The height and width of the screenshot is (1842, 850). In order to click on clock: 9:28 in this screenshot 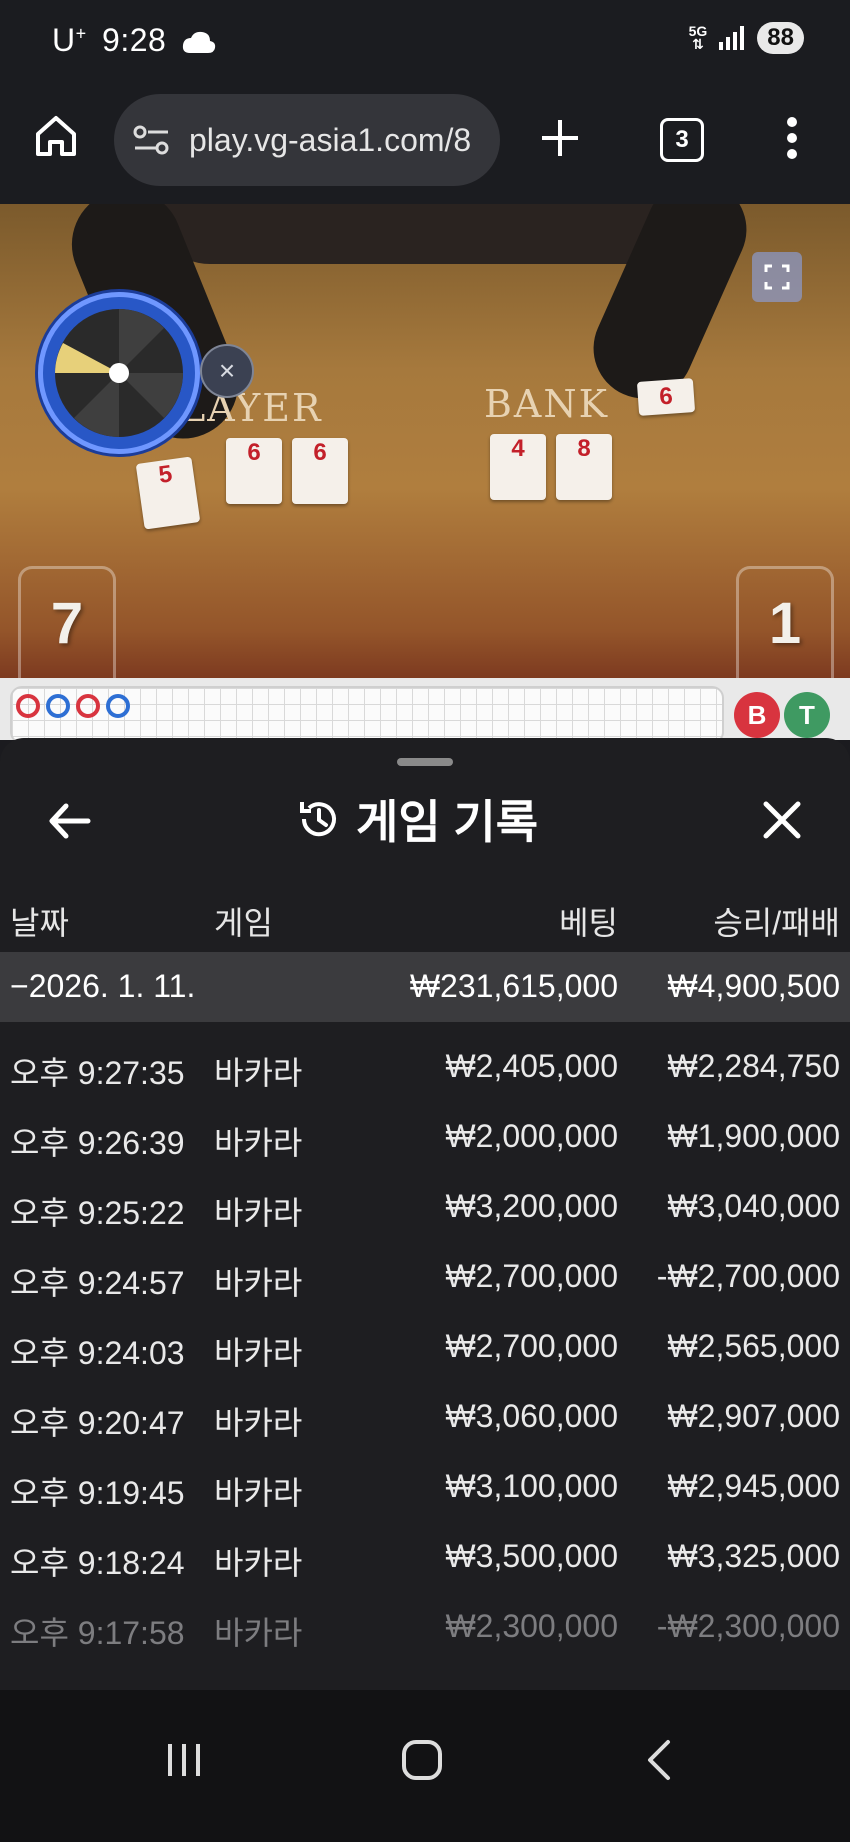, I will do `click(134, 40)`.